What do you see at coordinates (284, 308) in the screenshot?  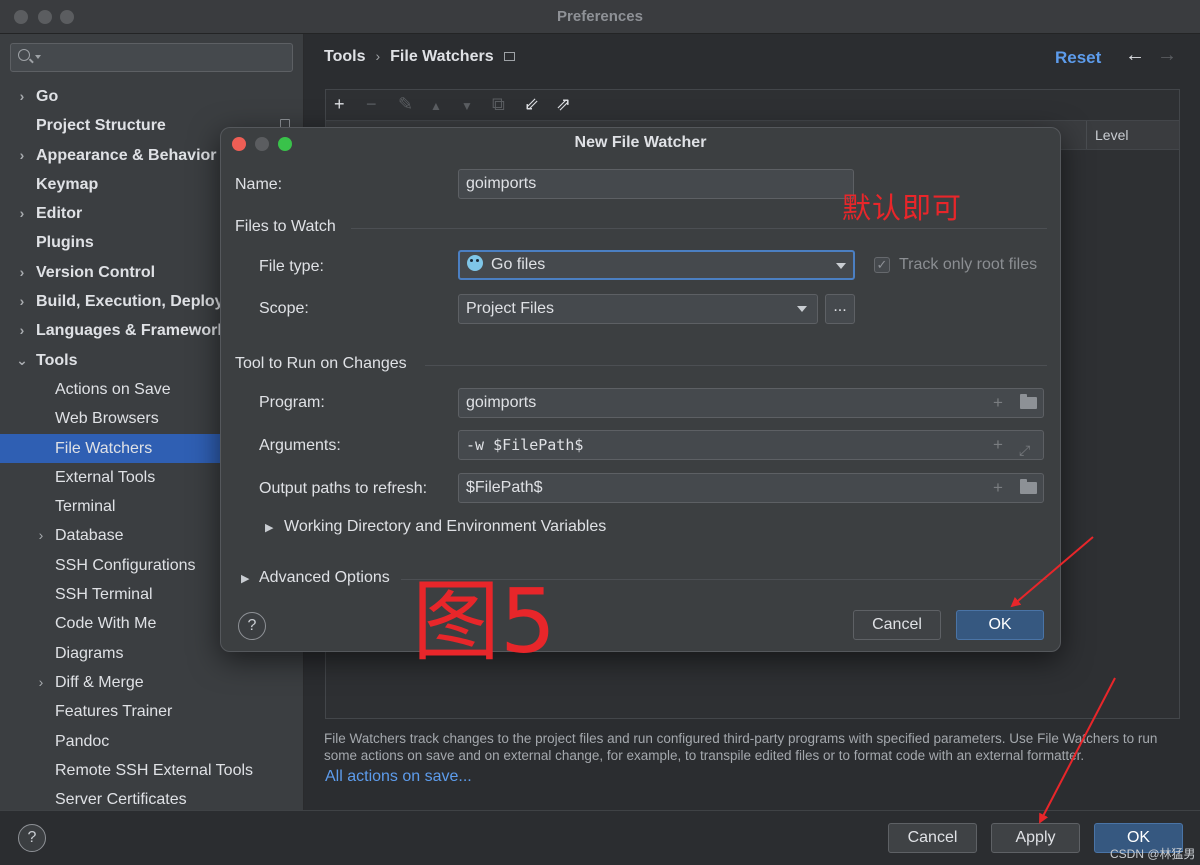 I see `scope-label: Scope:` at bounding box center [284, 308].